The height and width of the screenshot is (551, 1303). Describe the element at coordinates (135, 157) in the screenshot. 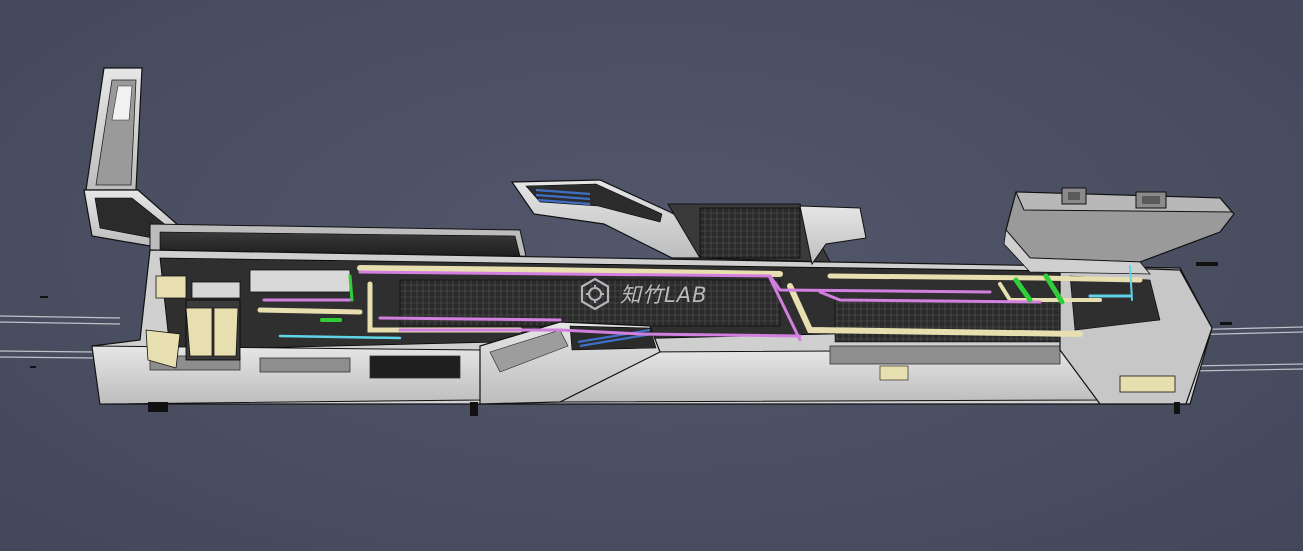

I see `entrance-tower-left` at that location.